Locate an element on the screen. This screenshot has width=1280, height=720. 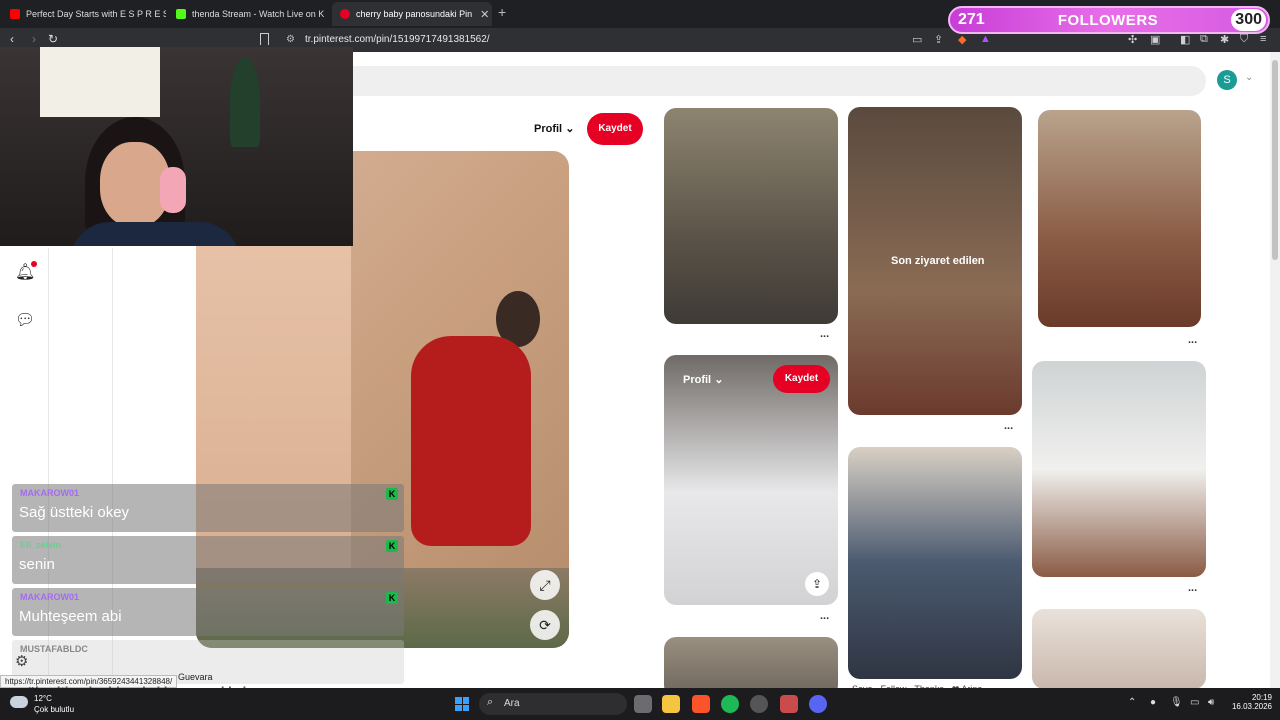
brave-shield-icon: ◆ is located at coordinates (962, 39).